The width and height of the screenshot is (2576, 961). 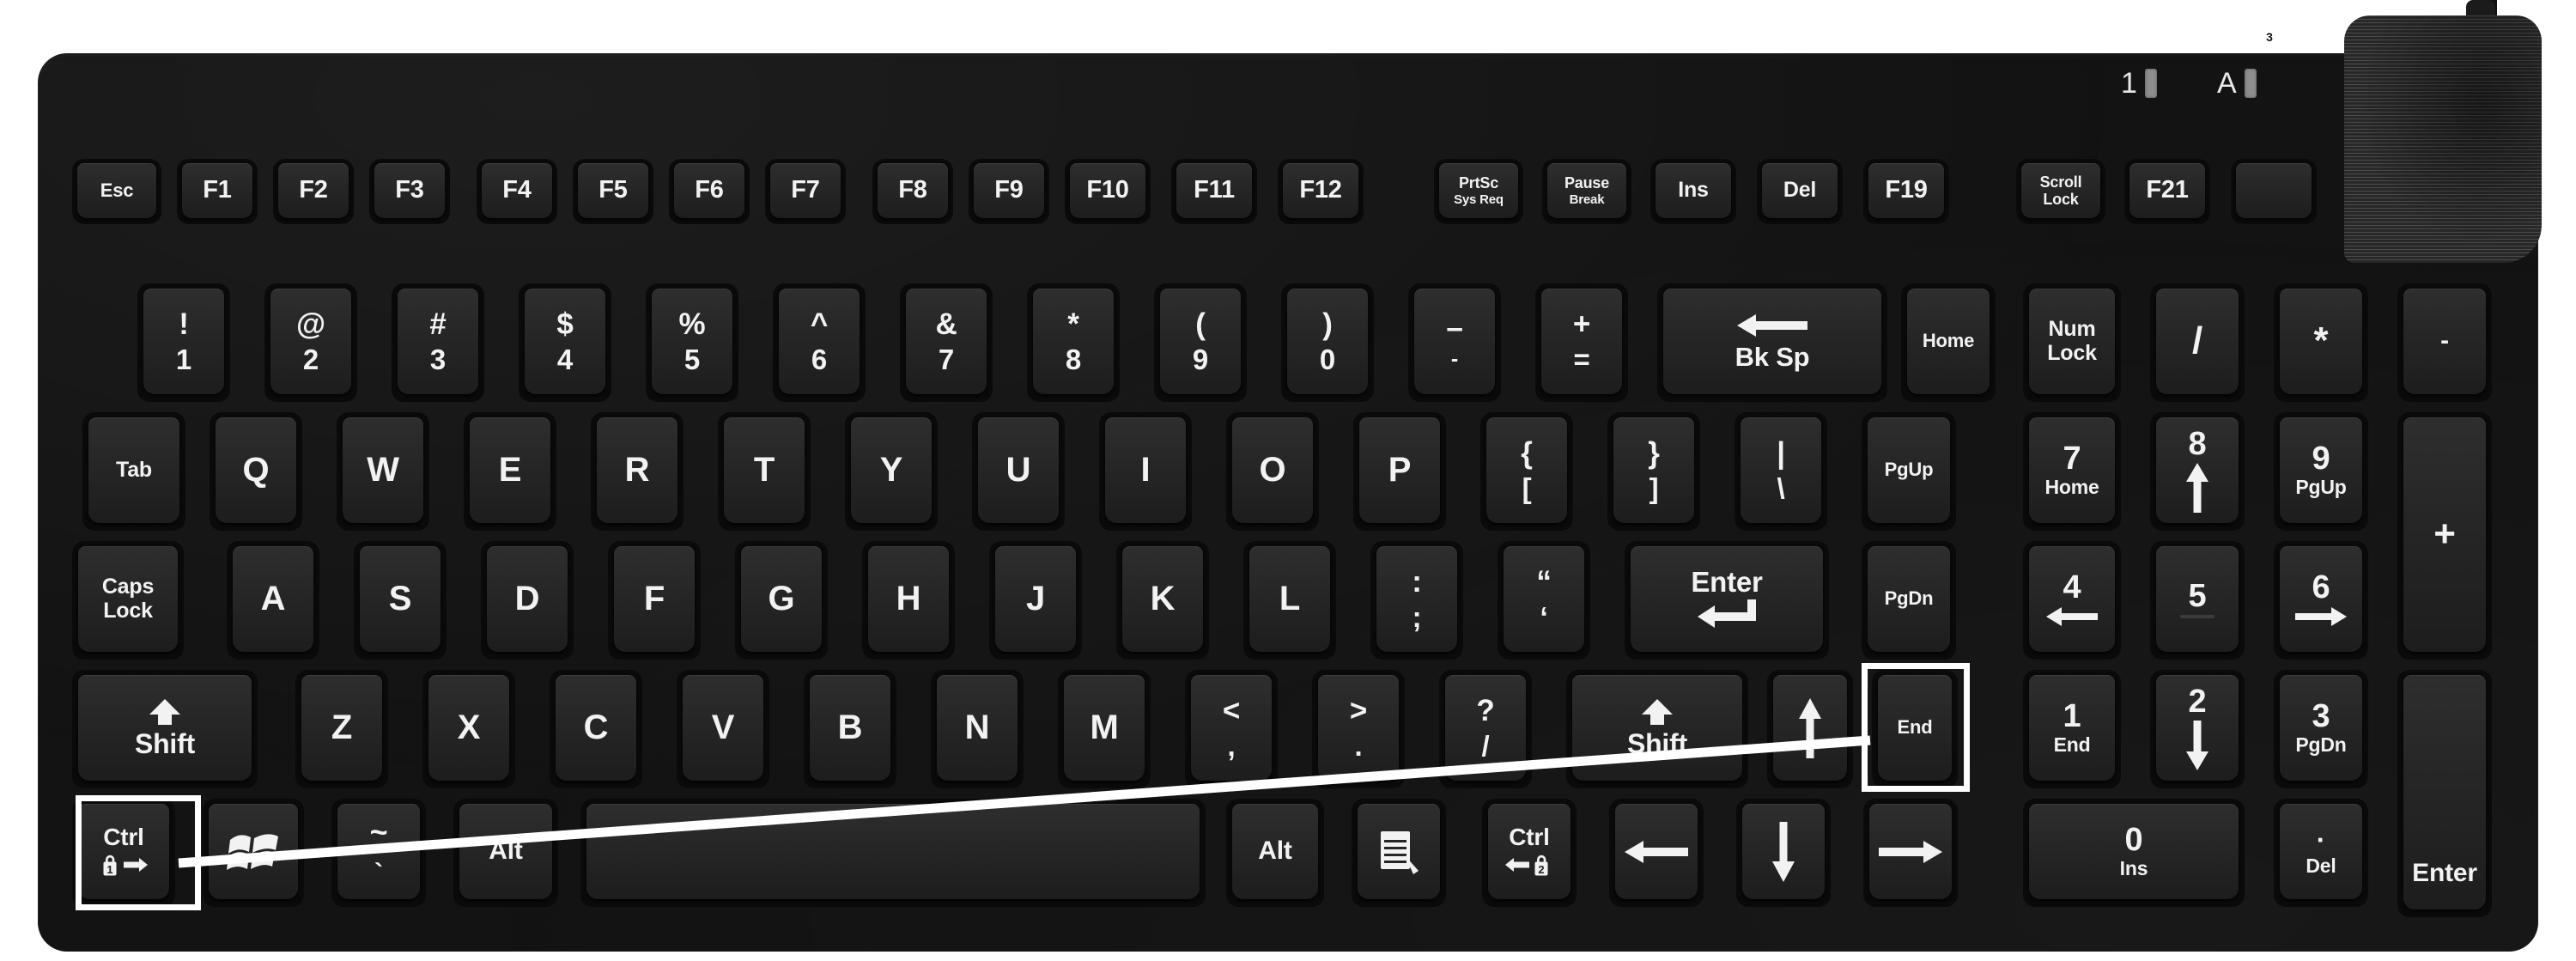 What do you see at coordinates (1781, 472) in the screenshot?
I see `key-backslash: | \` at bounding box center [1781, 472].